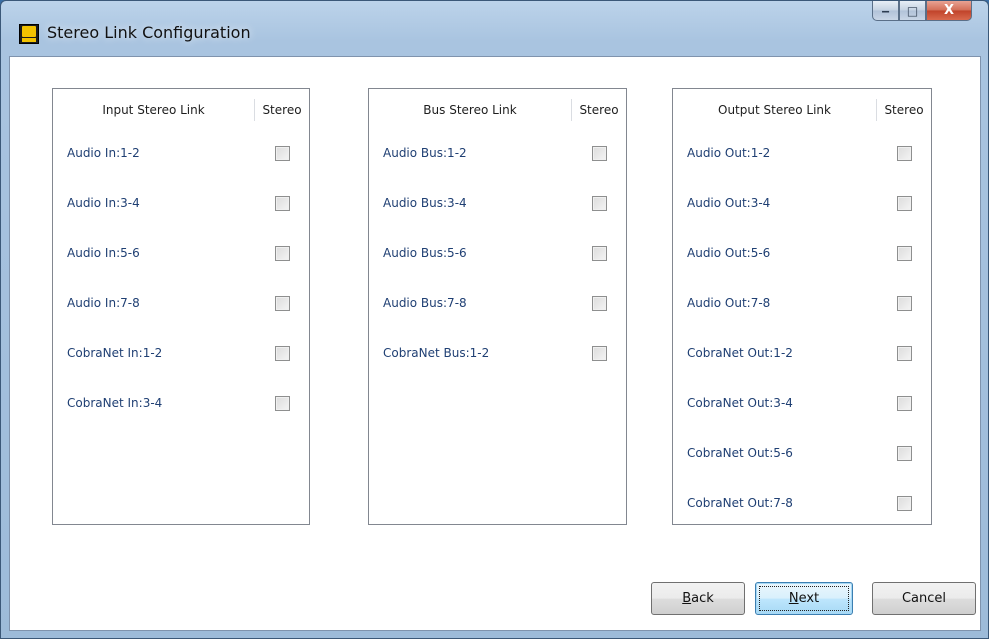 The image size is (989, 639). Describe the element at coordinates (149, 32) in the screenshot. I see `window-title: Stereo Link Configuration` at that location.